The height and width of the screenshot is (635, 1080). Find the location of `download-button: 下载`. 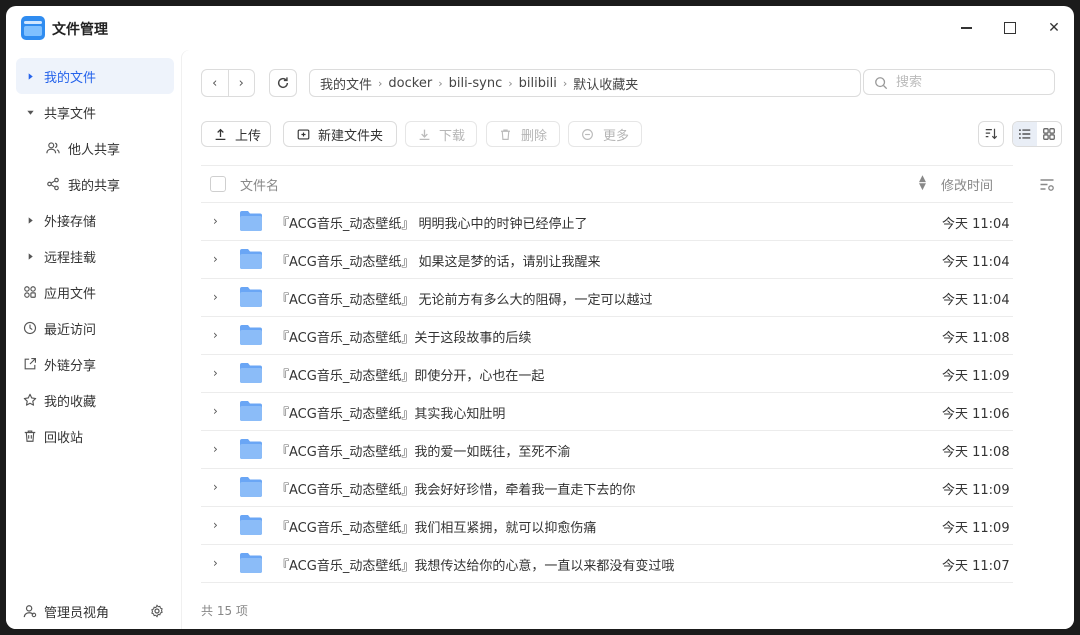

download-button: 下载 is located at coordinates (441, 134).